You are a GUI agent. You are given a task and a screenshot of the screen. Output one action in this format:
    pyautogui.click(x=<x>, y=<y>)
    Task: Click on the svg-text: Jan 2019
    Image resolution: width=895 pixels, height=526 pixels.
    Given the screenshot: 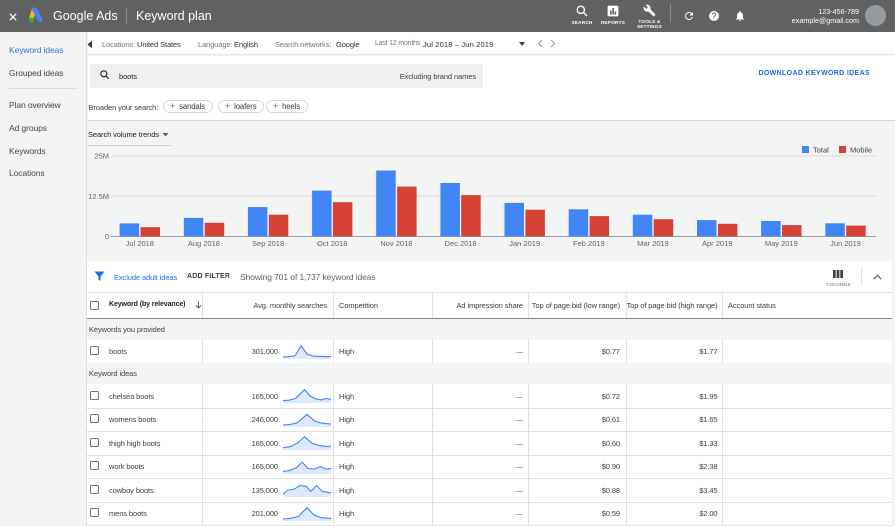 What is the action you would take?
    pyautogui.click(x=524, y=243)
    